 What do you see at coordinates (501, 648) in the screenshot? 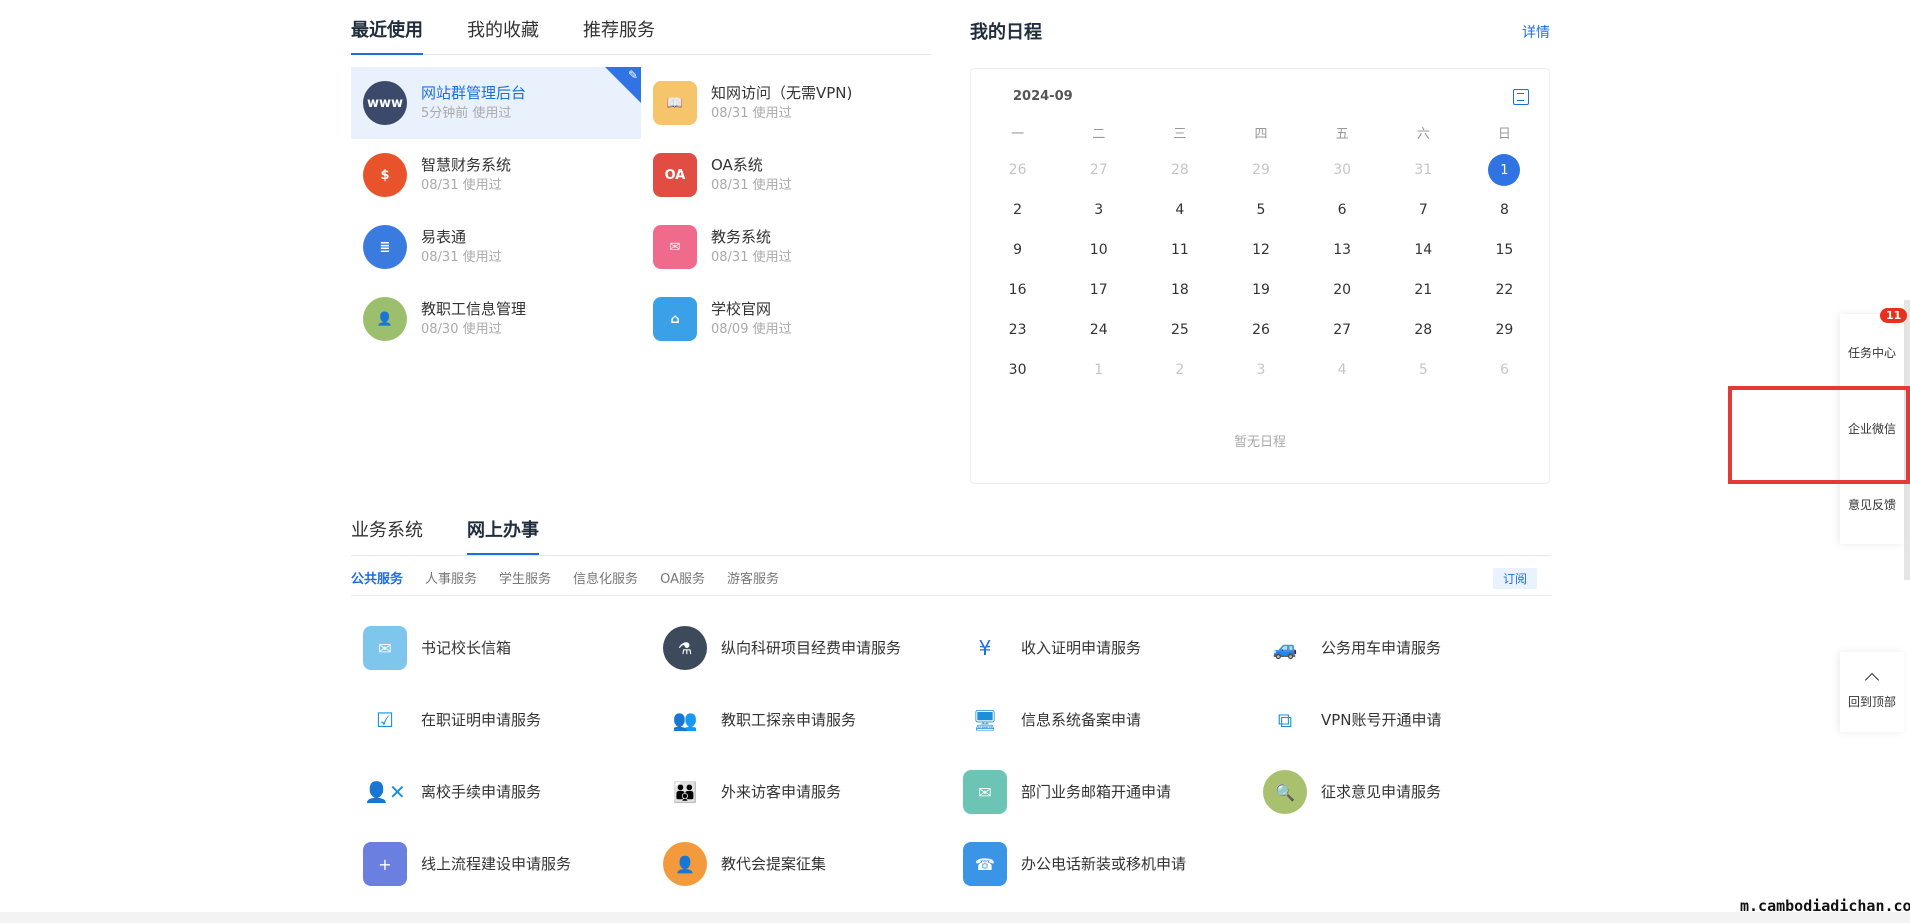
I see `service-item: ✉ 书记校长信箱` at bounding box center [501, 648].